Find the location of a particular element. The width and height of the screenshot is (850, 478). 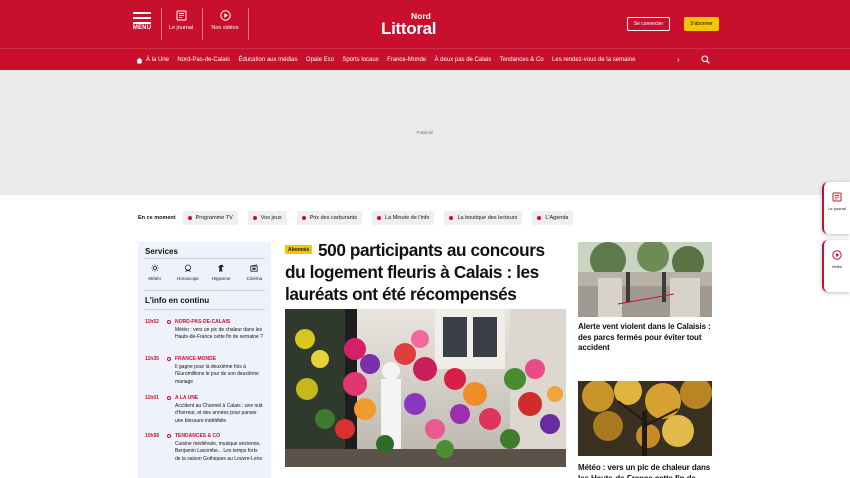

login-button: Se connecter is located at coordinates (648, 24).